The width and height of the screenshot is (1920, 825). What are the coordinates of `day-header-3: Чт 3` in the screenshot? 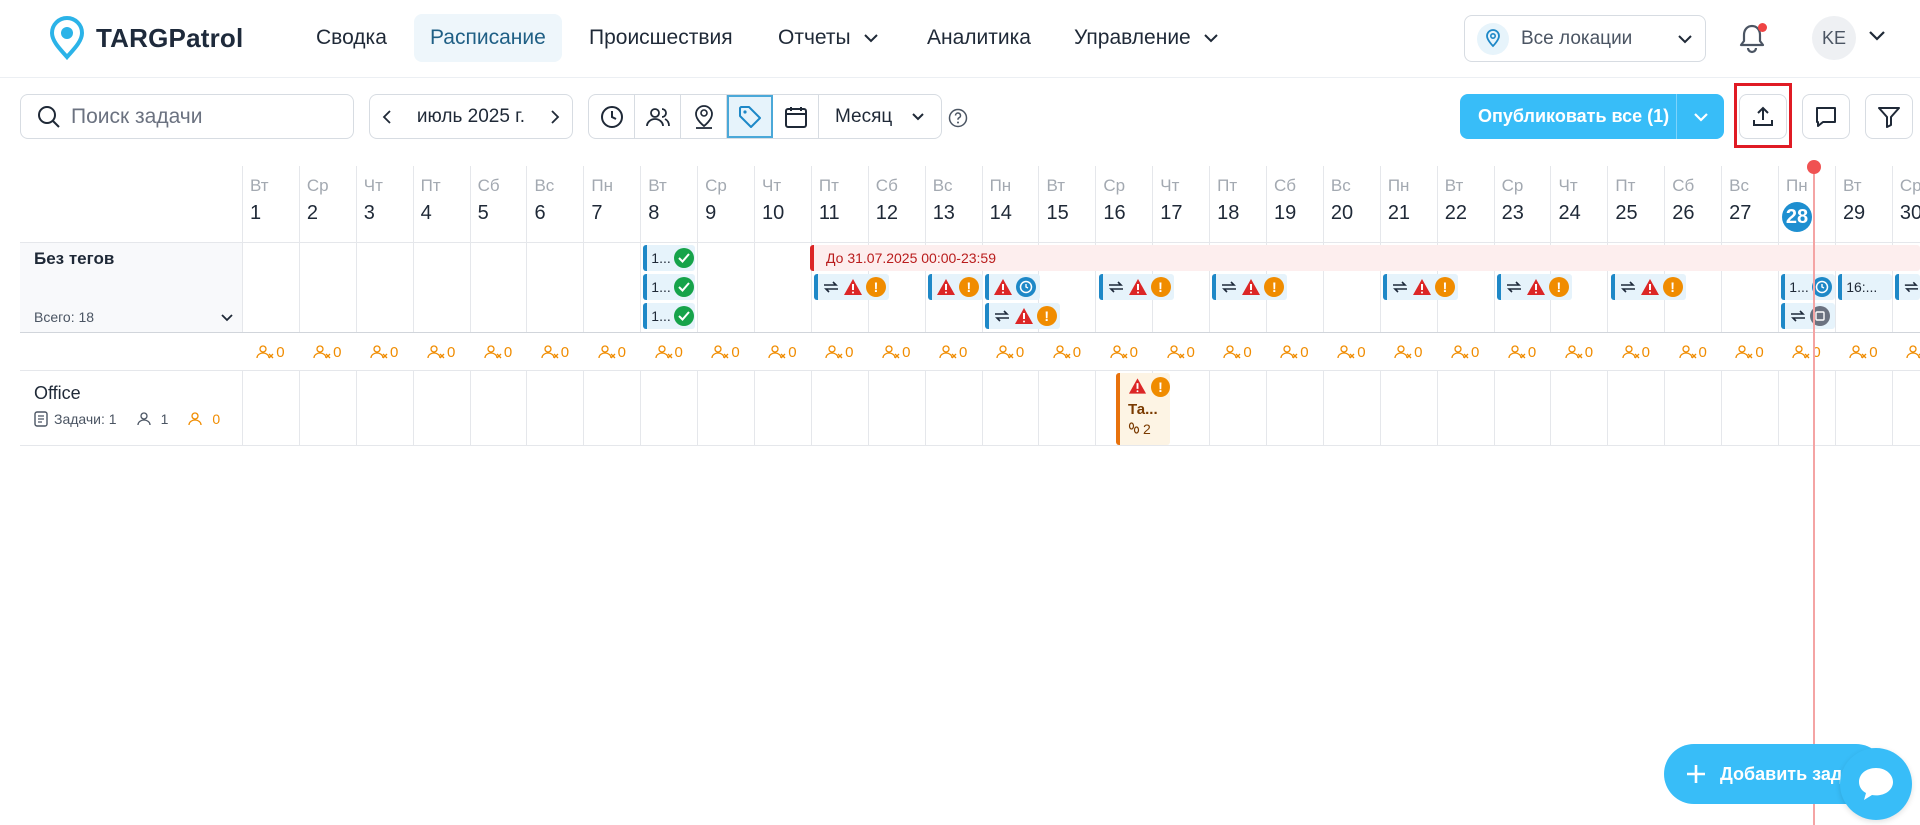 It's located at (384, 204).